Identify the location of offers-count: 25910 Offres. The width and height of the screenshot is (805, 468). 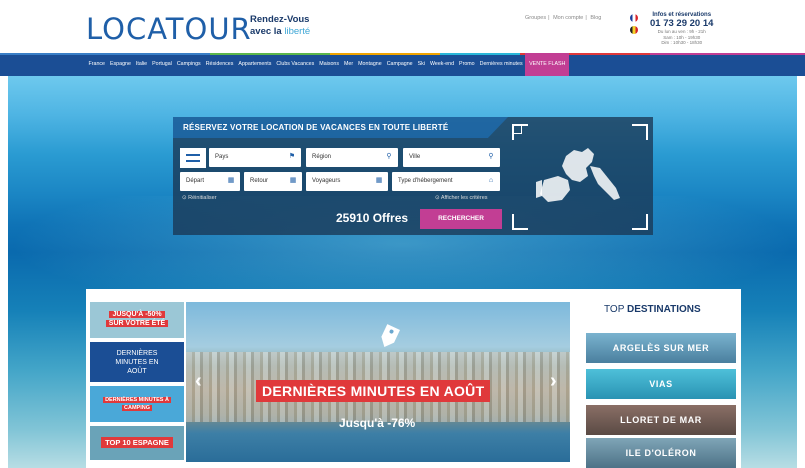
(372, 218).